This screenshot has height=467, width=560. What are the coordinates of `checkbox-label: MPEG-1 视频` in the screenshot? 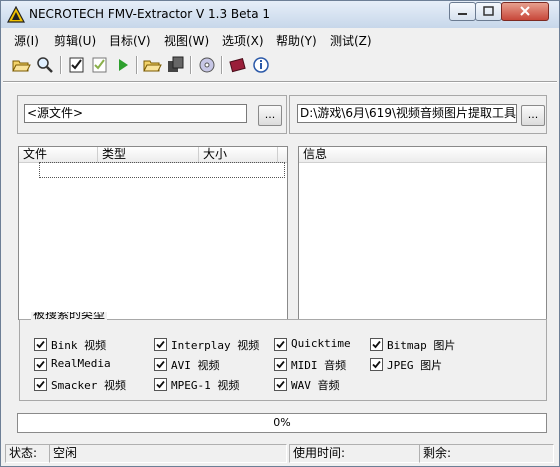 It's located at (205, 385).